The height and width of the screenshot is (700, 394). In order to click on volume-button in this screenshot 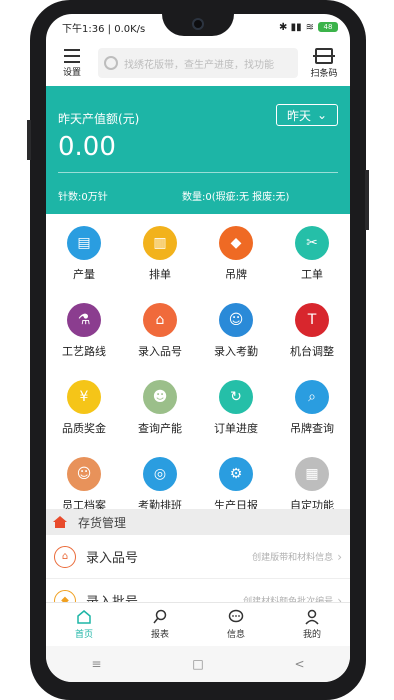, I will do `click(29, 140)`.